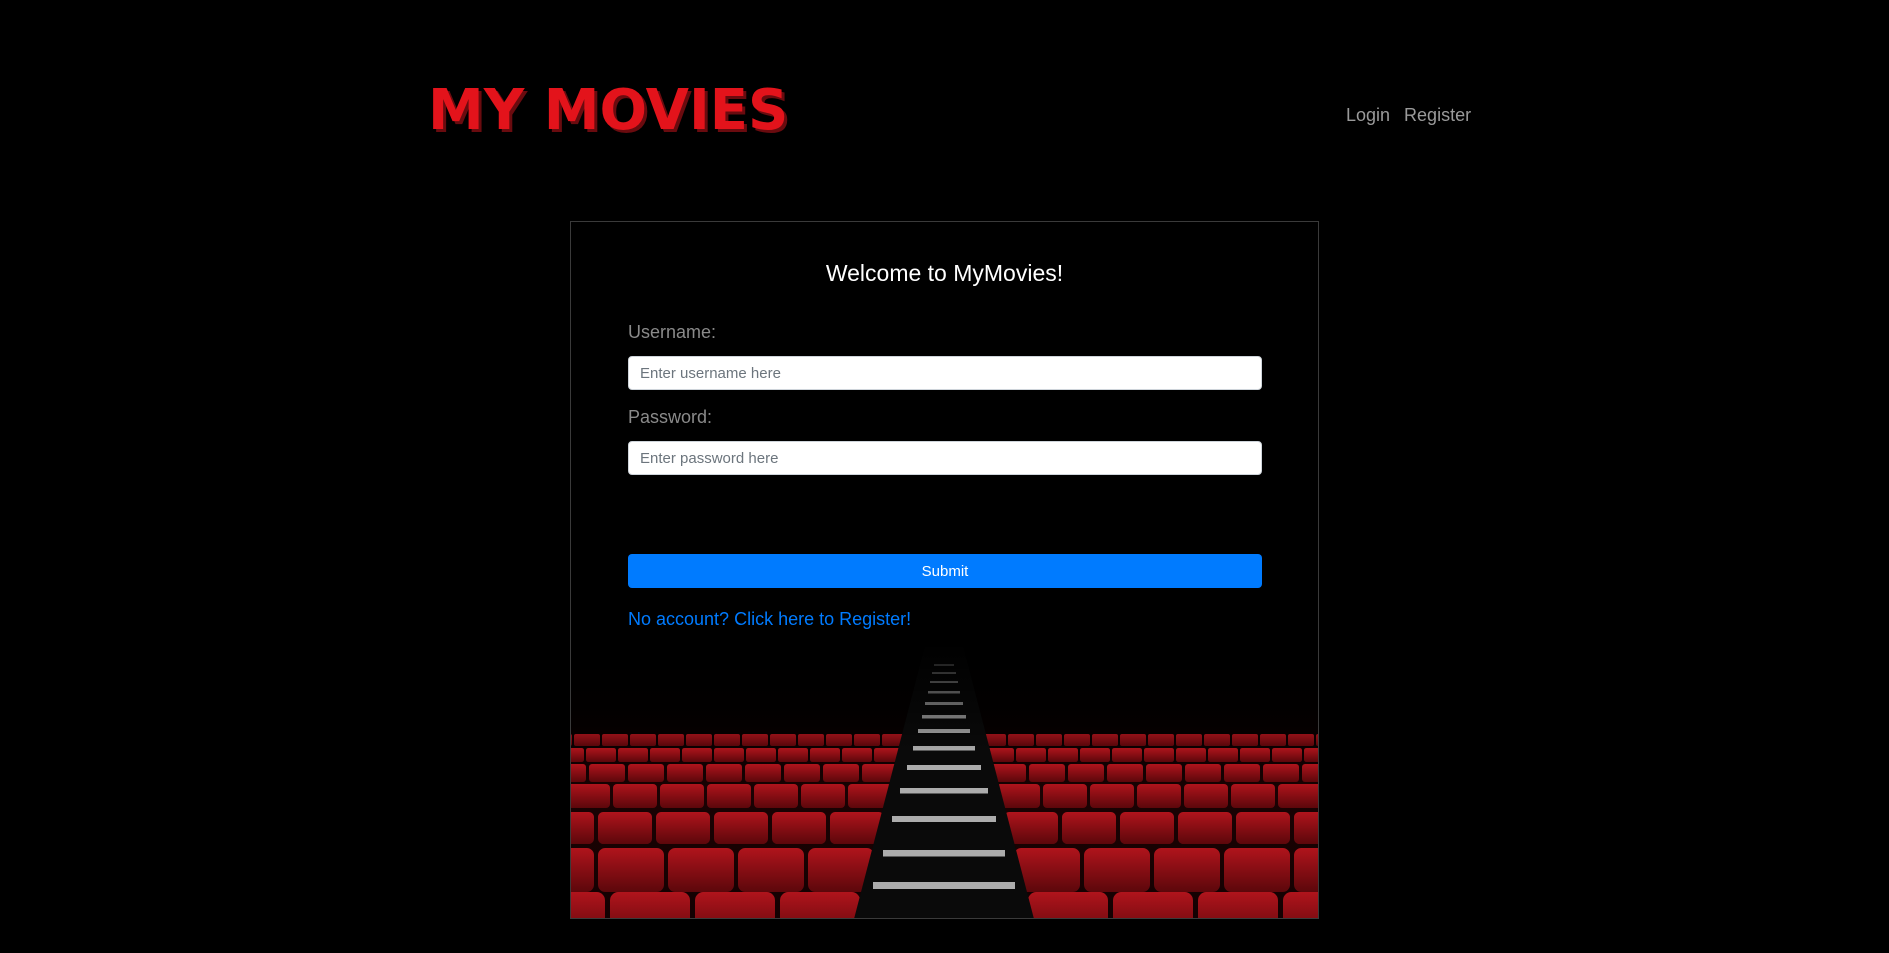  Describe the element at coordinates (1437, 115) in the screenshot. I see `nav-register-link: Register` at that location.